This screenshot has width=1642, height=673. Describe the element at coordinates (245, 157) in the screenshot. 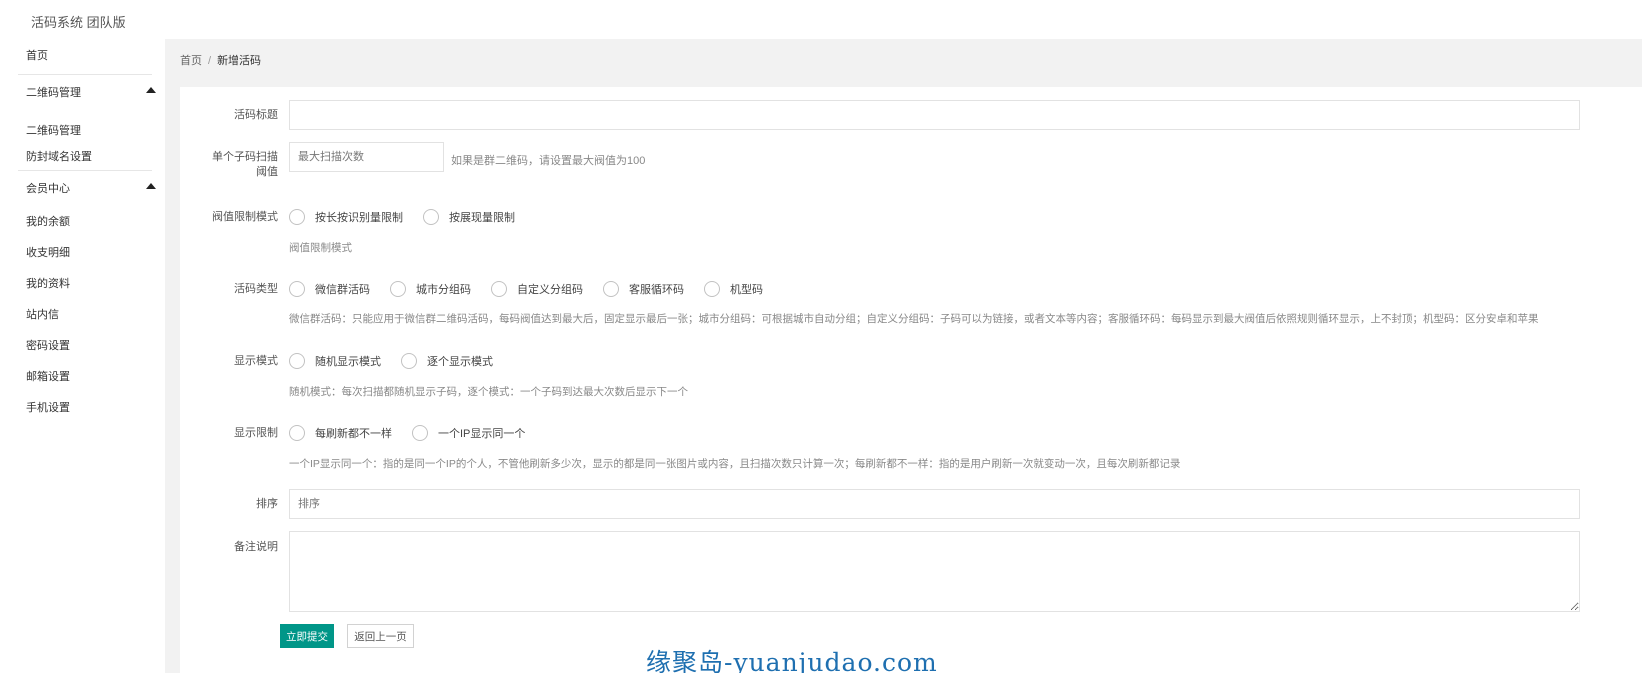

I see `threshold-label-line1: 单个子码扫描` at that location.